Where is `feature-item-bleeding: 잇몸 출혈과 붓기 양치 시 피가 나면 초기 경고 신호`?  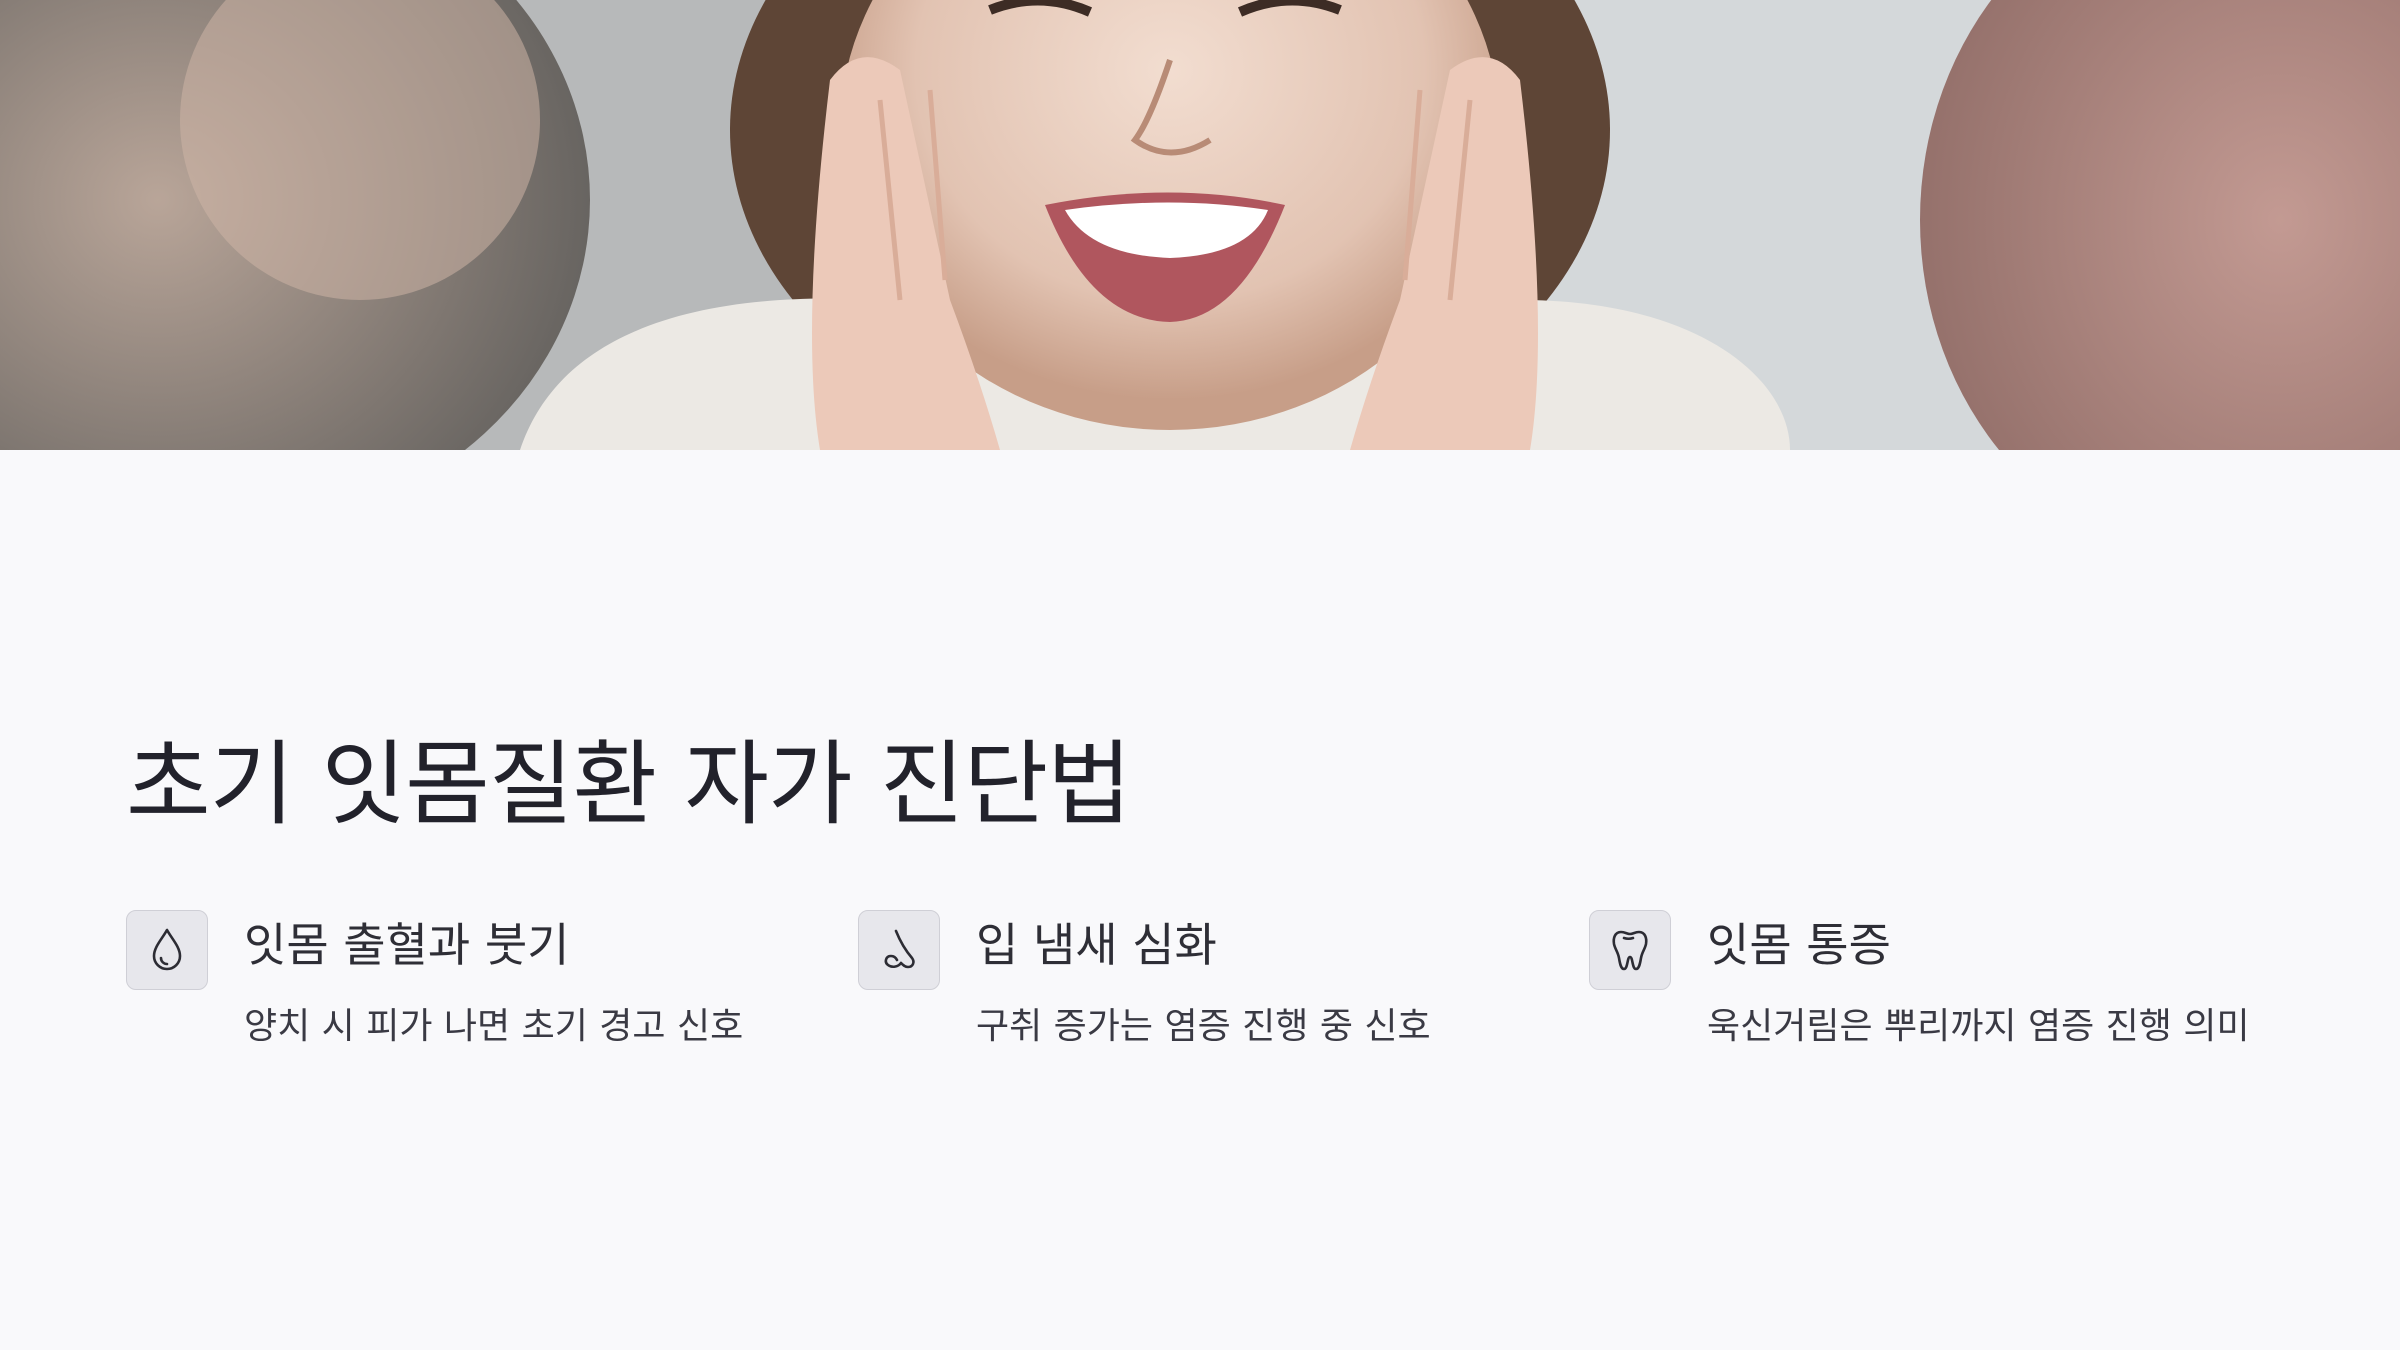 feature-item-bleeding: 잇몸 출혈과 붓기 양치 시 피가 나면 초기 경고 신호 is located at coordinates (476, 990).